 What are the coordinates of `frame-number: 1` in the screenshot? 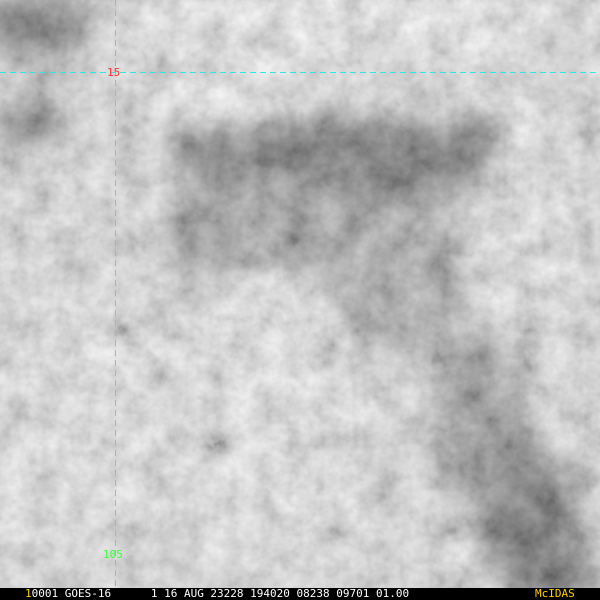 It's located at (28, 594).